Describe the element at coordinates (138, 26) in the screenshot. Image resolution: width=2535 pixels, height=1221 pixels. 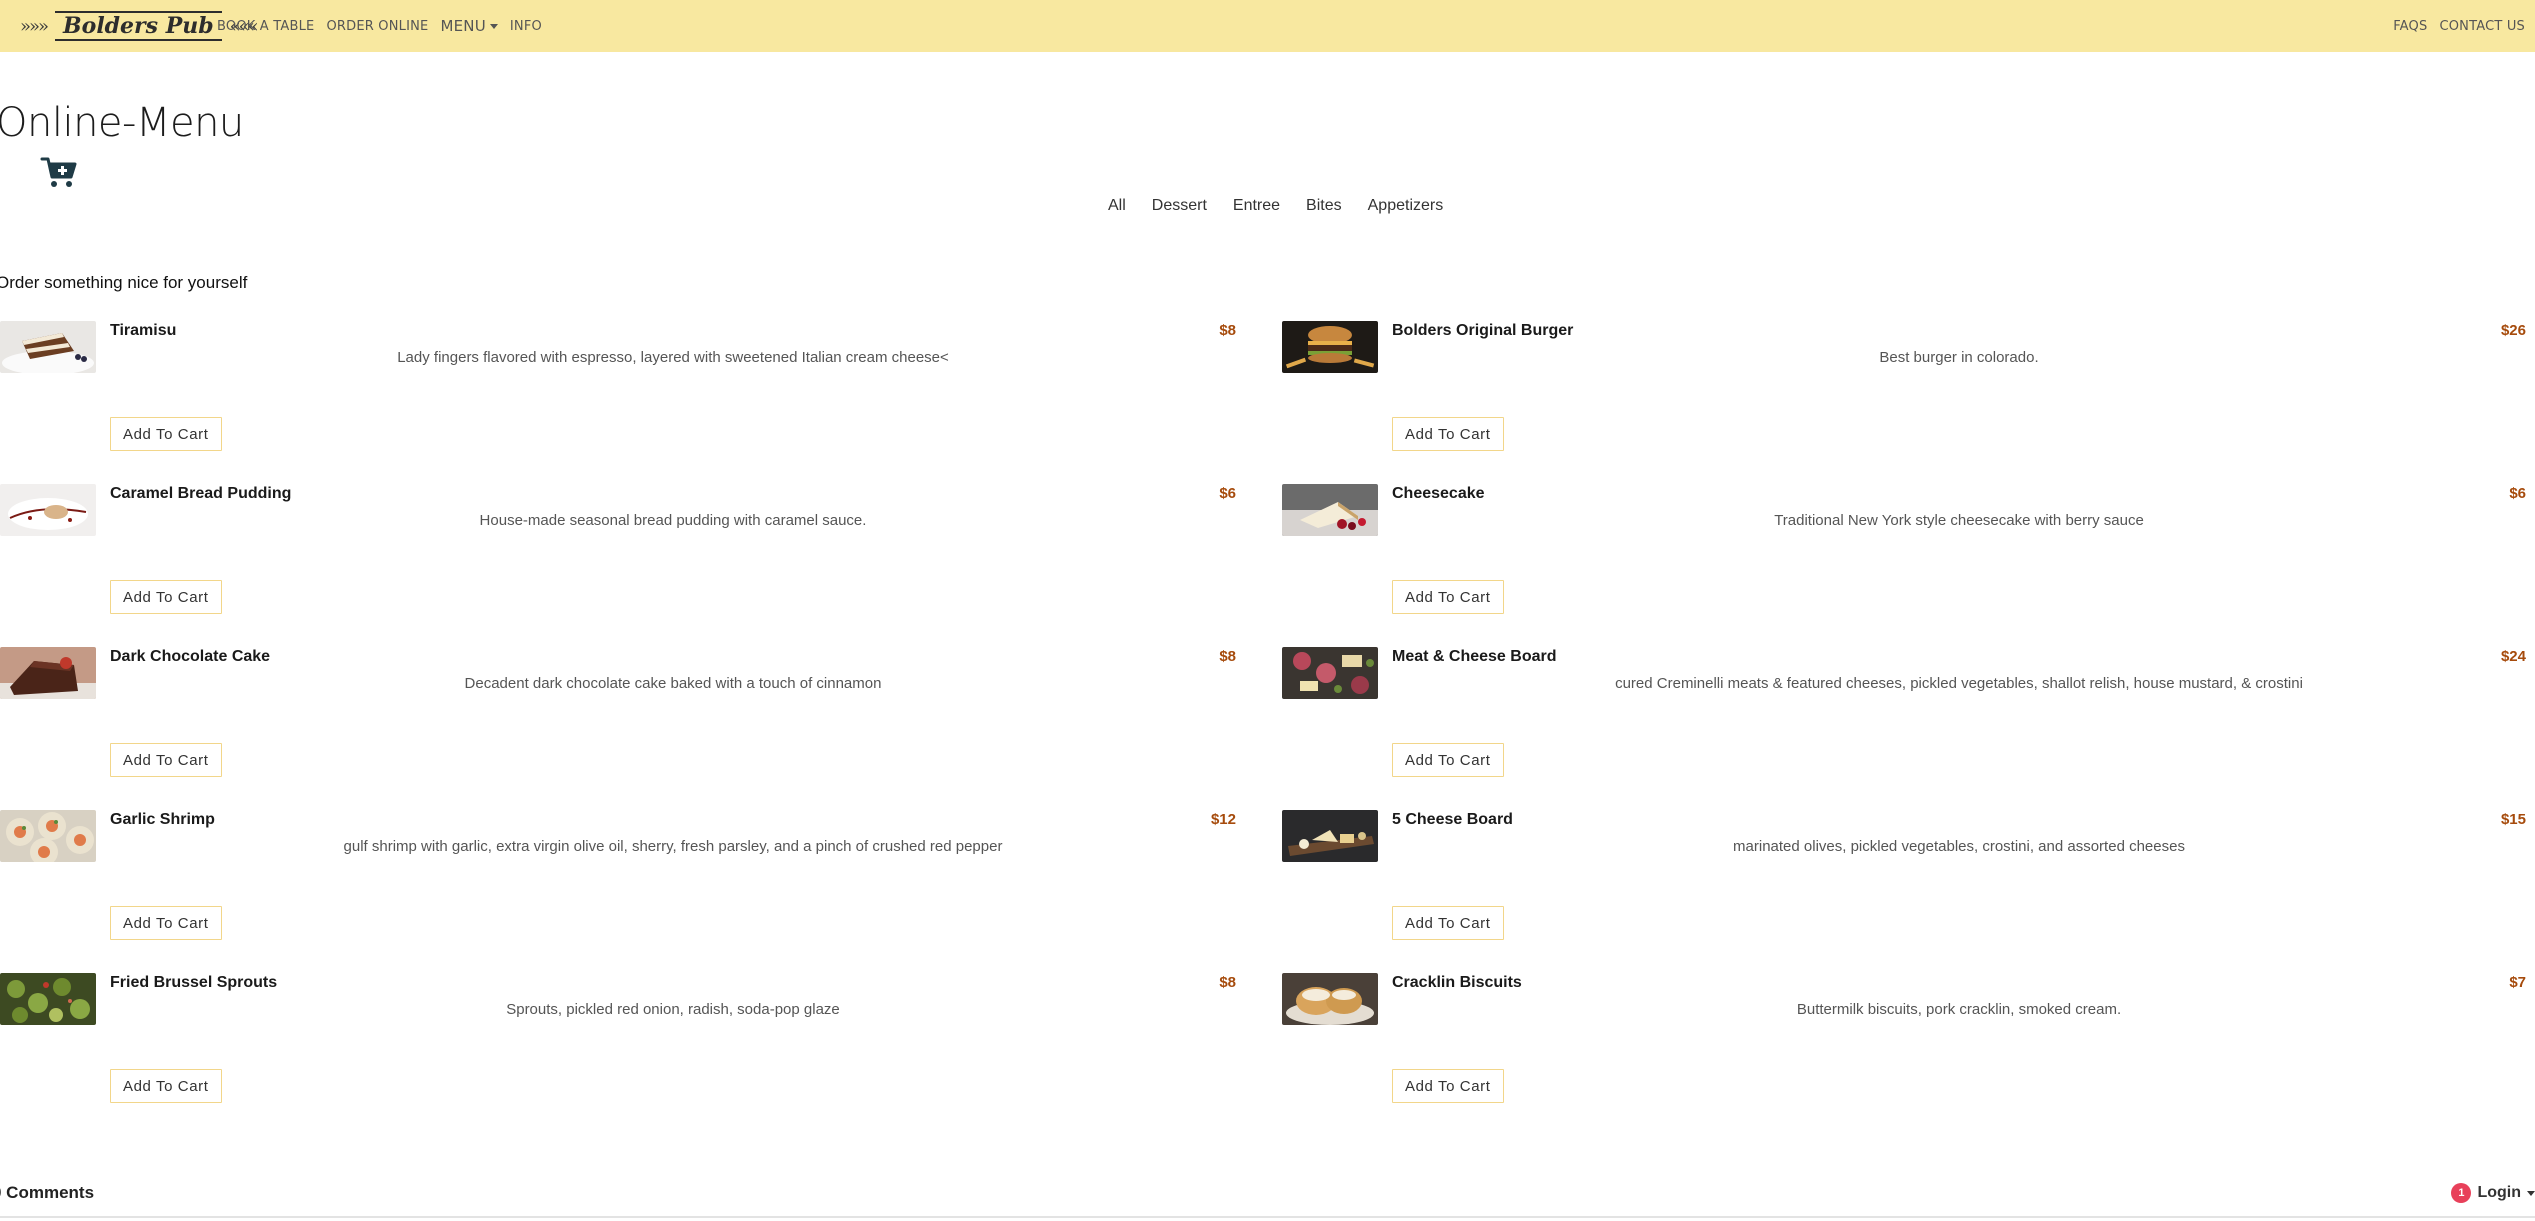
I see `brand-name: Bolders Pub` at that location.